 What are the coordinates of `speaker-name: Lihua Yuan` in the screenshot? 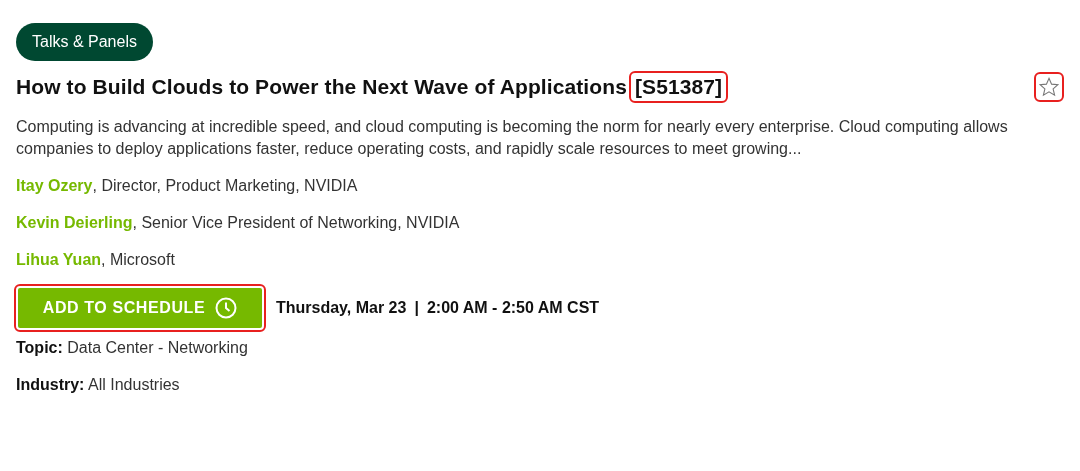 It's located at (59, 259).